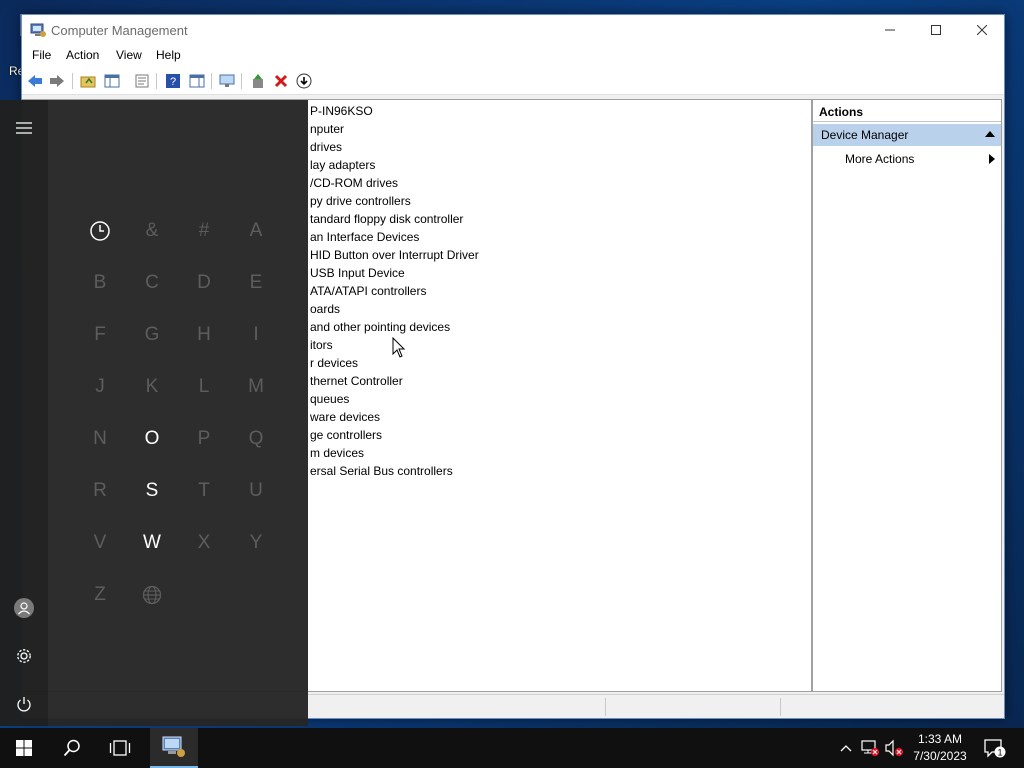  I want to click on tree-item-disk-drives: drives, so click(326, 147).